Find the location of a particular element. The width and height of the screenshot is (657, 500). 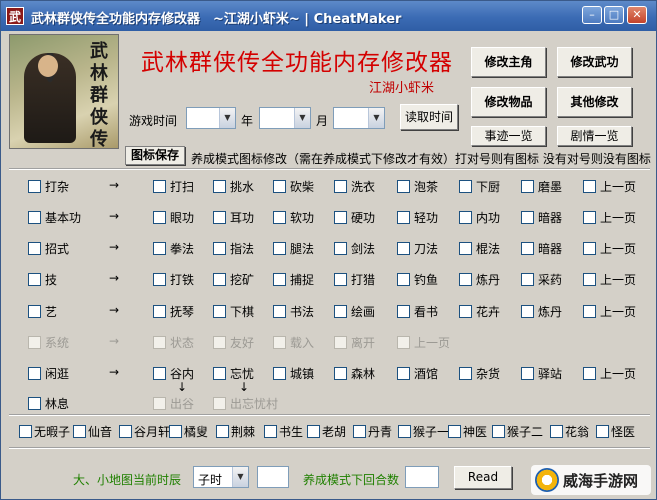

option-checkbox: 剑法 is located at coordinates (354, 248).